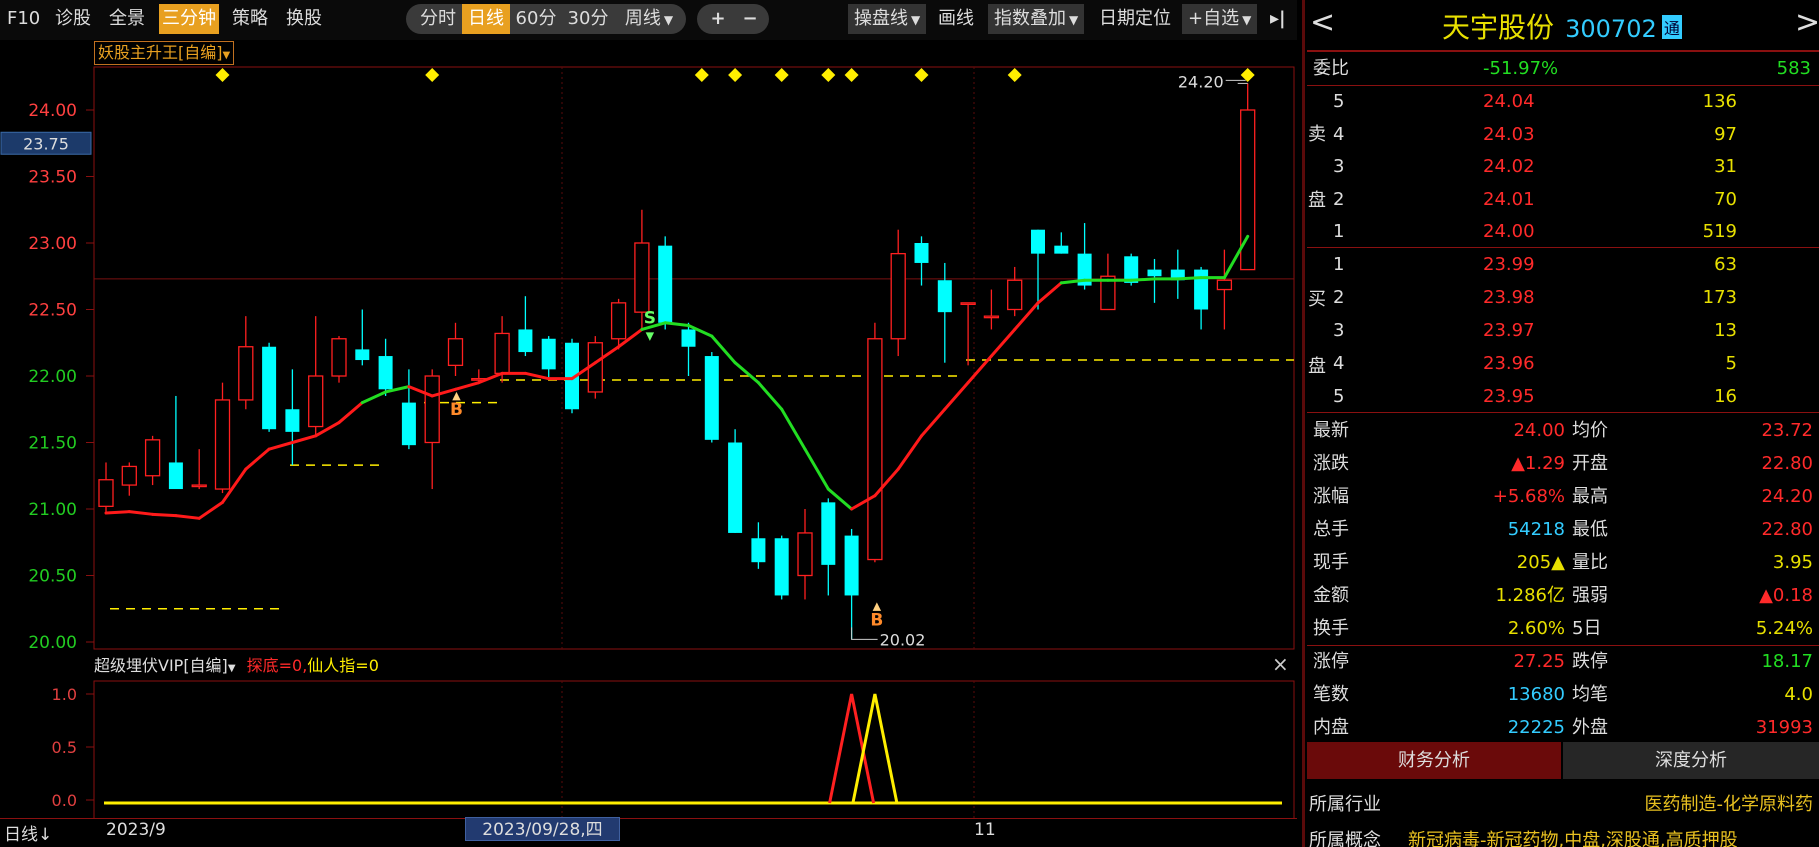 The image size is (1819, 847). What do you see at coordinates (1331, 68) in the screenshot?
I see `weibi-label: 委比` at bounding box center [1331, 68].